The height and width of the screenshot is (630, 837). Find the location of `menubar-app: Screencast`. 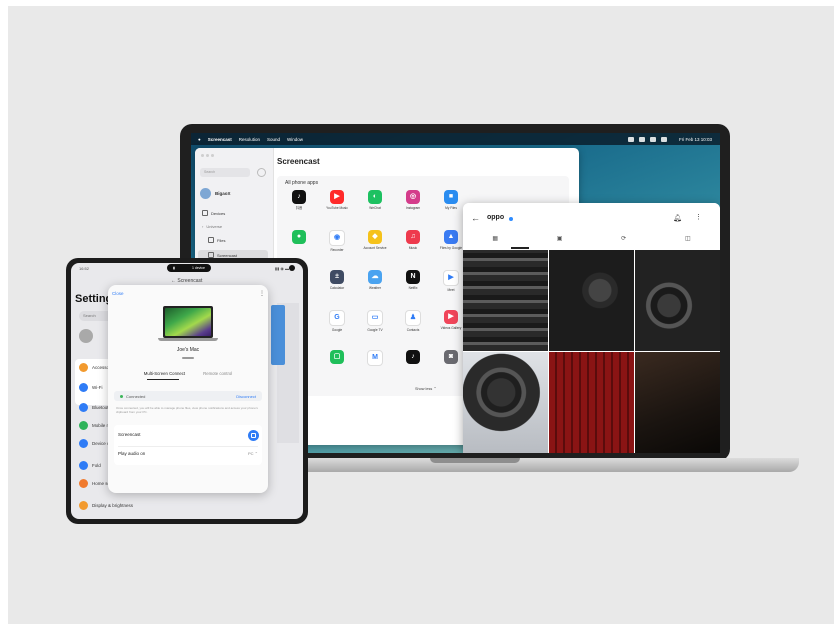

menubar-app: Screencast is located at coordinates (220, 139).